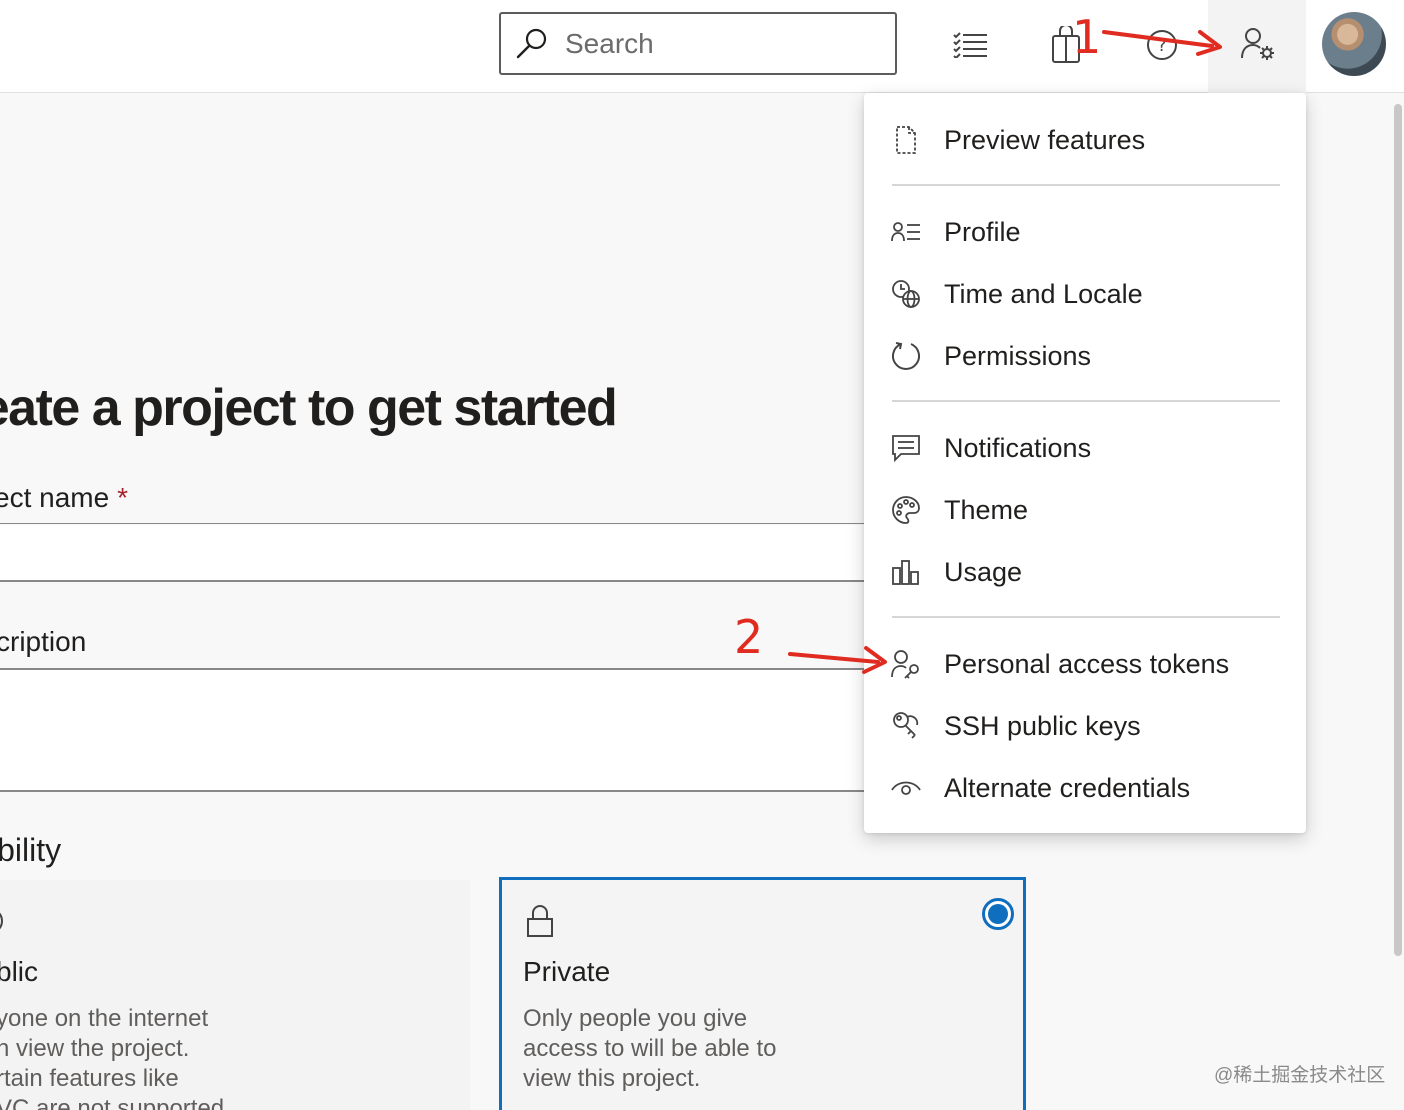  Describe the element at coordinates (906, 448) in the screenshot. I see `notifications-icon` at that location.